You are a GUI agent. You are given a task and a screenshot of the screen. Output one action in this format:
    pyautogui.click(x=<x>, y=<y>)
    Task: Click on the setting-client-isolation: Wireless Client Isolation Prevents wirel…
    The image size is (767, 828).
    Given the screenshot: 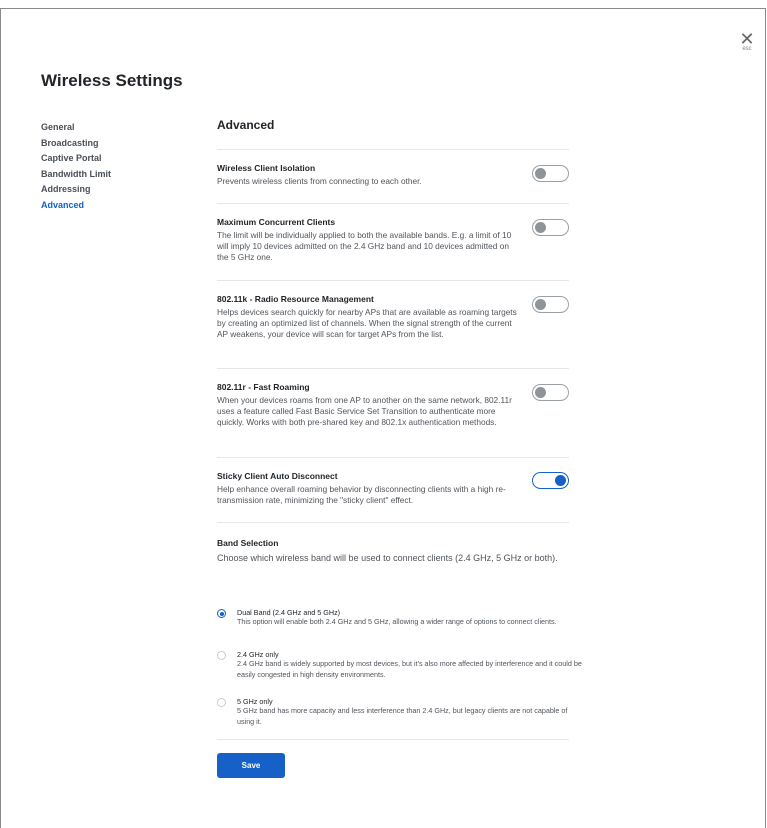 What is the action you would take?
    pyautogui.click(x=393, y=176)
    